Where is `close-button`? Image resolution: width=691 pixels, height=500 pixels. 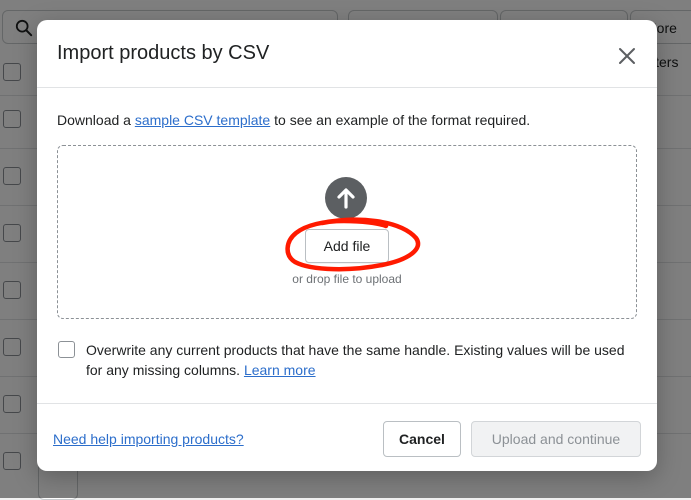
close-button is located at coordinates (627, 56).